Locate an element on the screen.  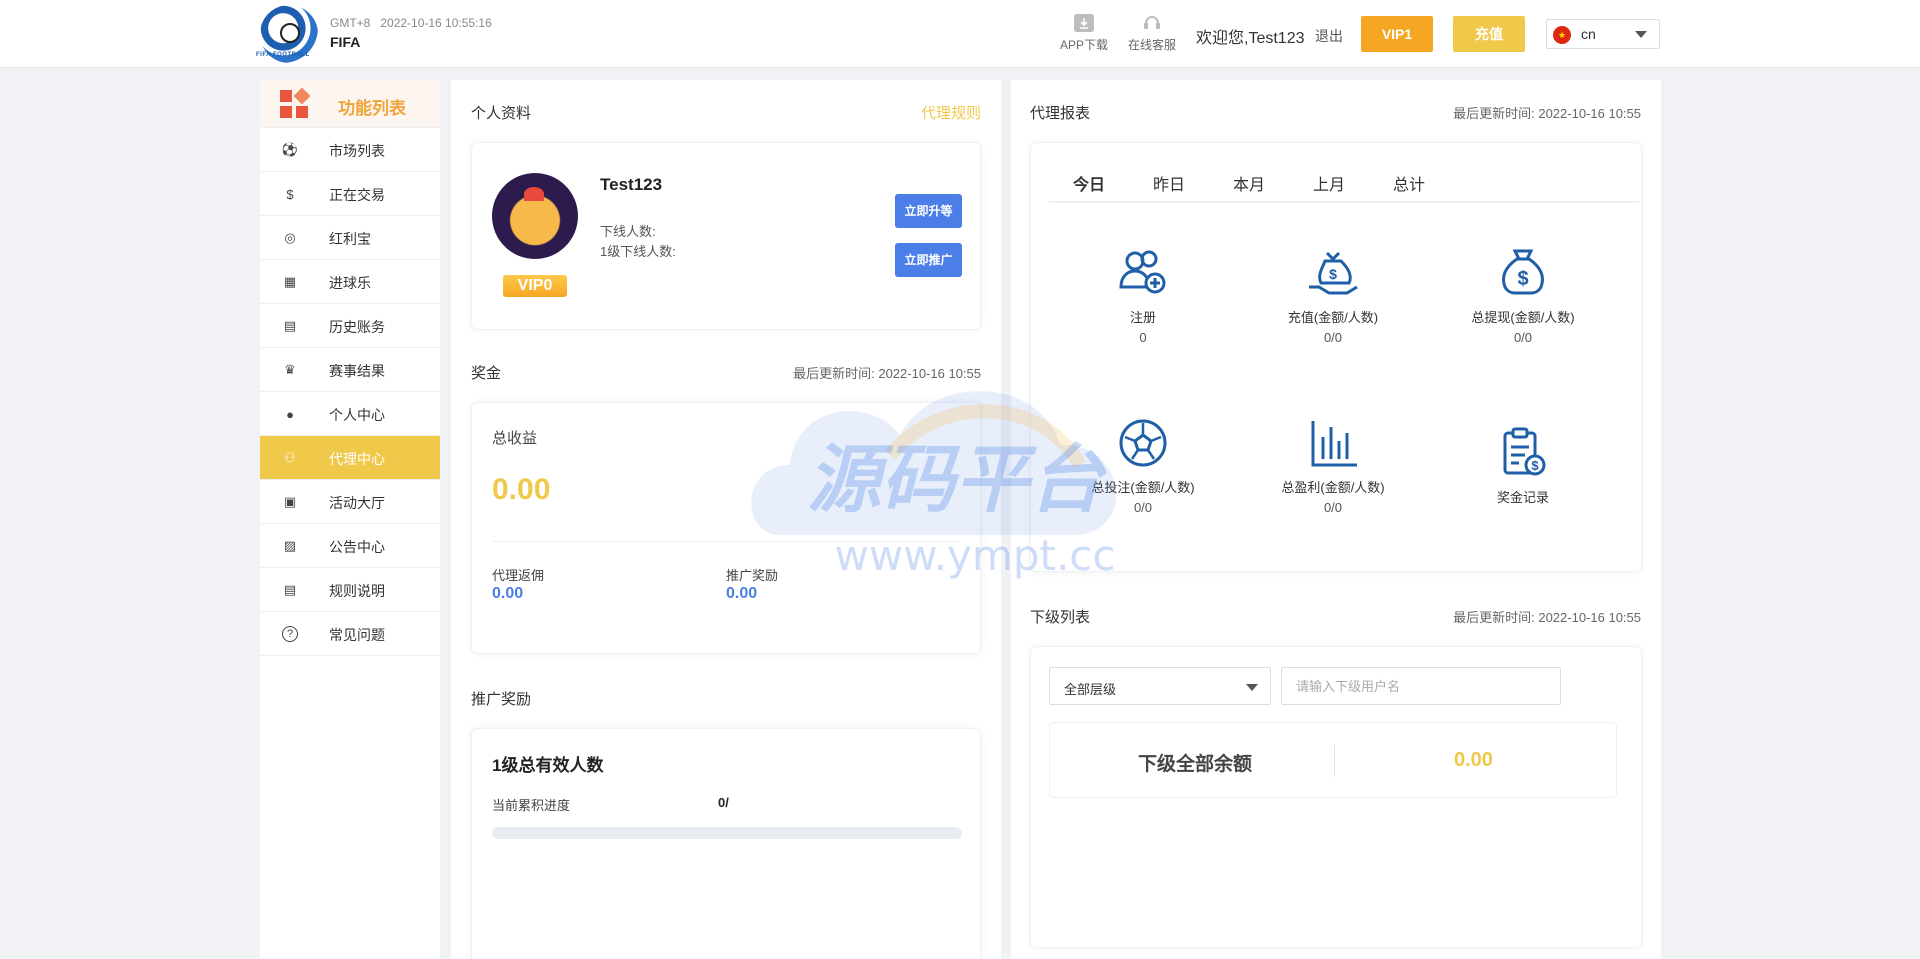
report-tab: 昨日 is located at coordinates (1169, 183).